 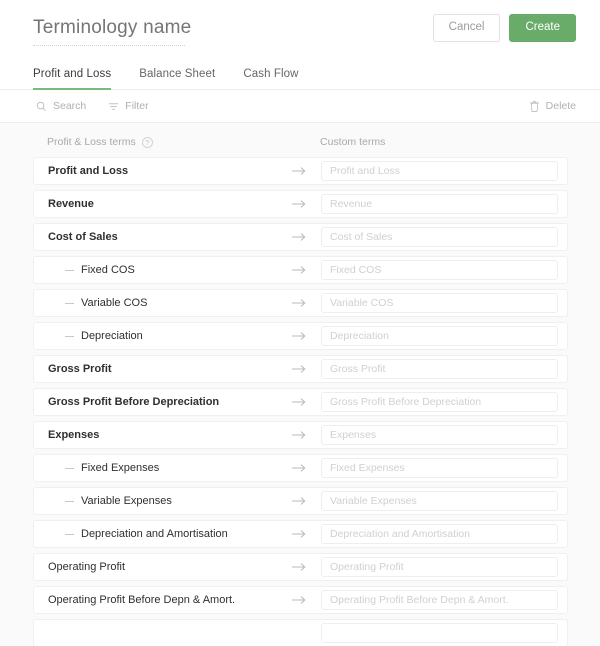 What do you see at coordinates (126, 501) in the screenshot?
I see `term-row-label-text: Variable Expenses` at bounding box center [126, 501].